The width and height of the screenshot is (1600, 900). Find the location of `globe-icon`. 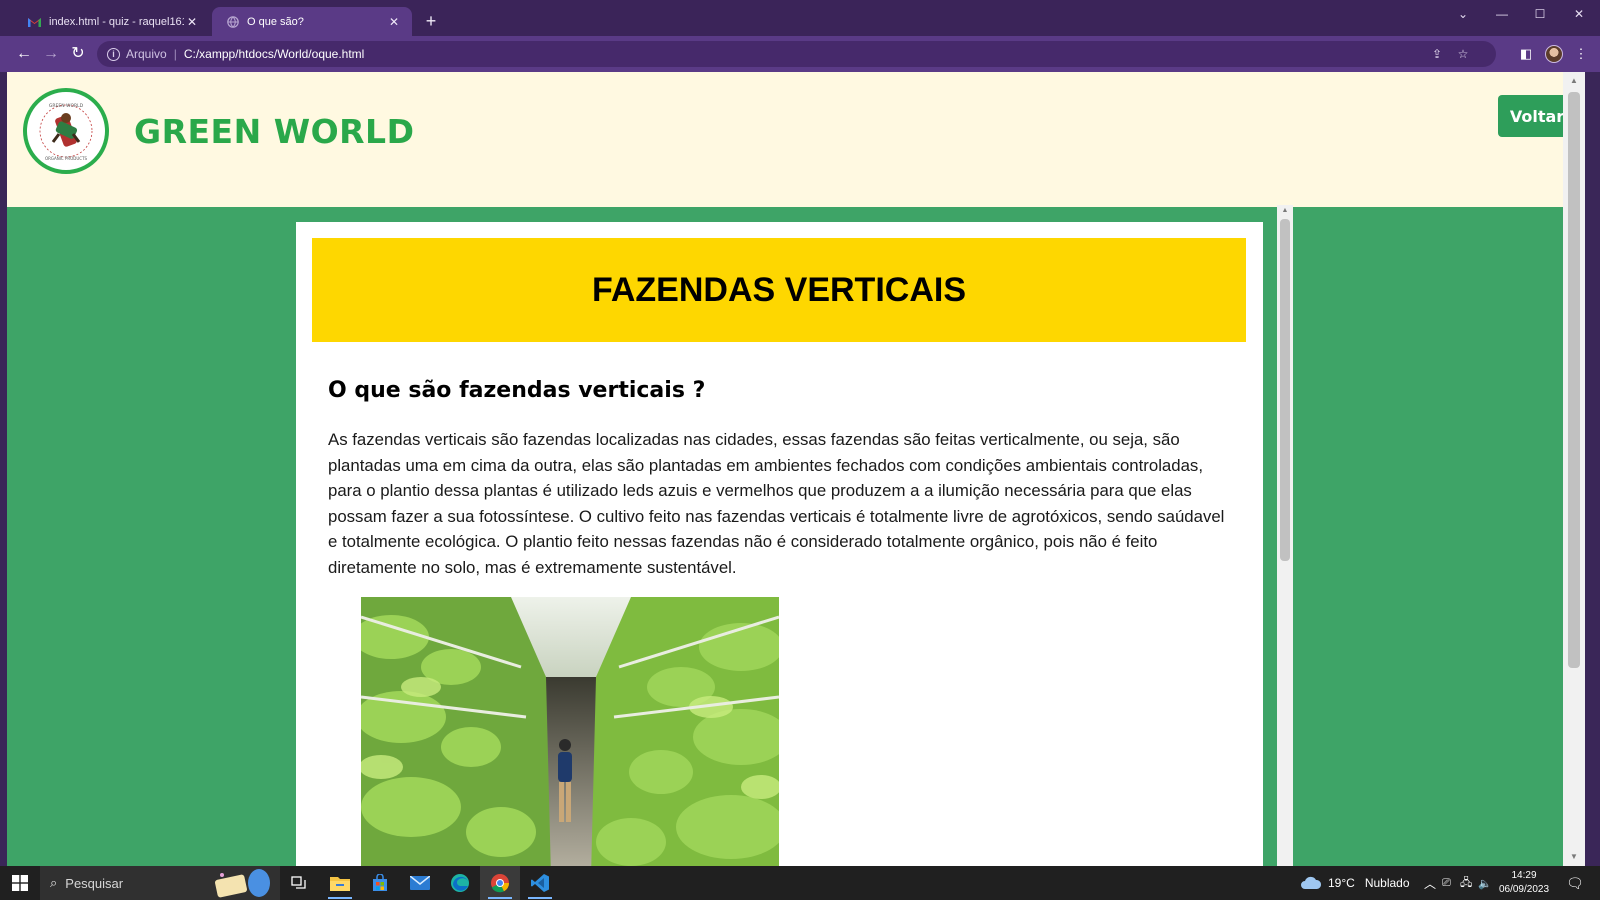

globe-icon is located at coordinates (232, 21).